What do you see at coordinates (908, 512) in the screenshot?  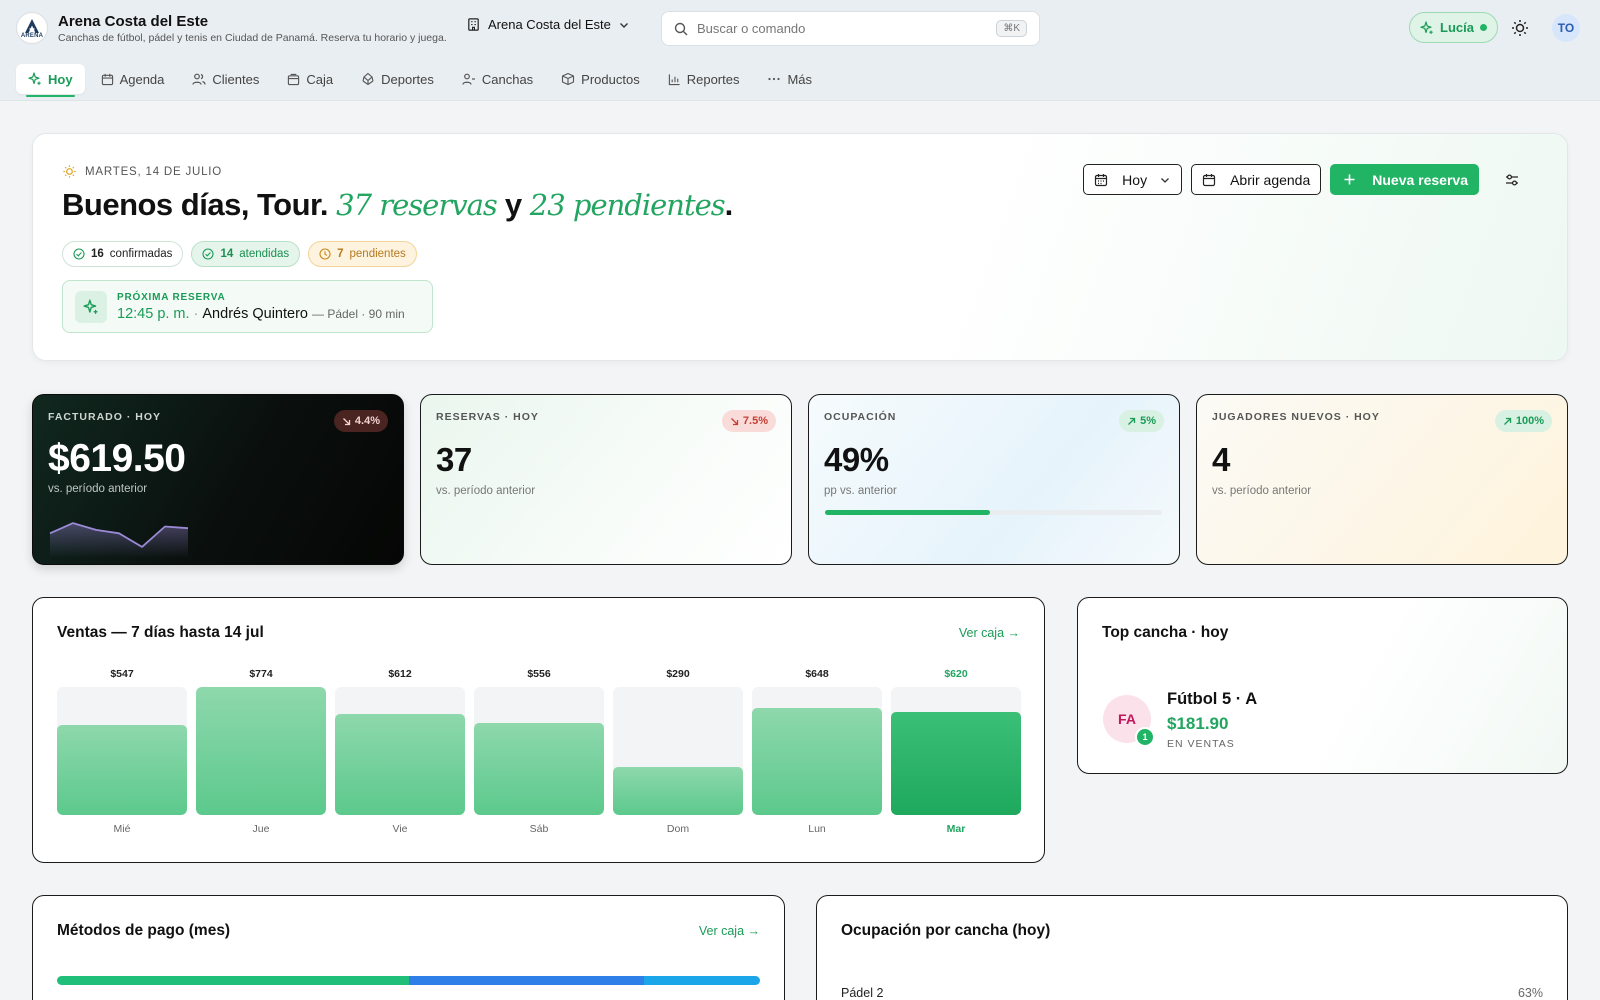 I see `occupancy-progress-fill` at bounding box center [908, 512].